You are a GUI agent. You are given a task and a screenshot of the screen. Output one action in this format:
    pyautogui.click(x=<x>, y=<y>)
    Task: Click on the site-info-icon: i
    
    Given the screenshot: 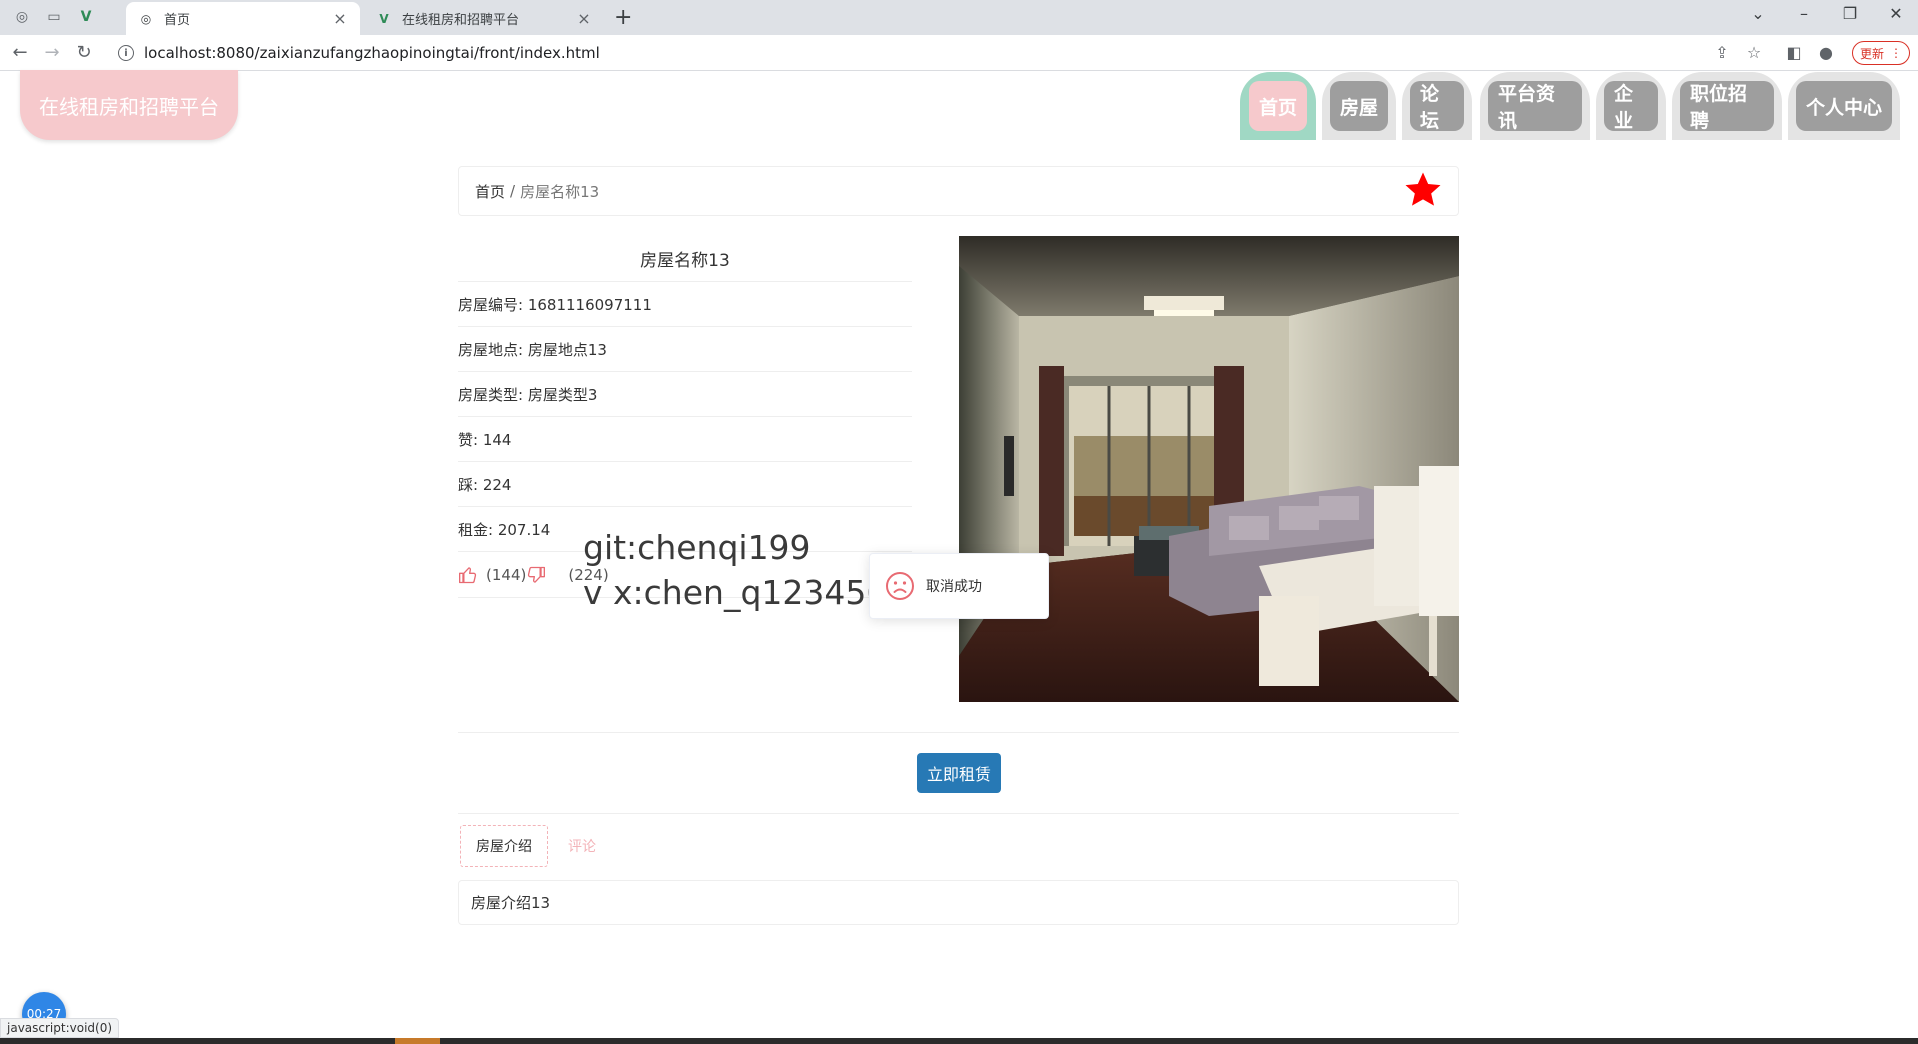 What is the action you would take?
    pyautogui.click(x=126, y=53)
    